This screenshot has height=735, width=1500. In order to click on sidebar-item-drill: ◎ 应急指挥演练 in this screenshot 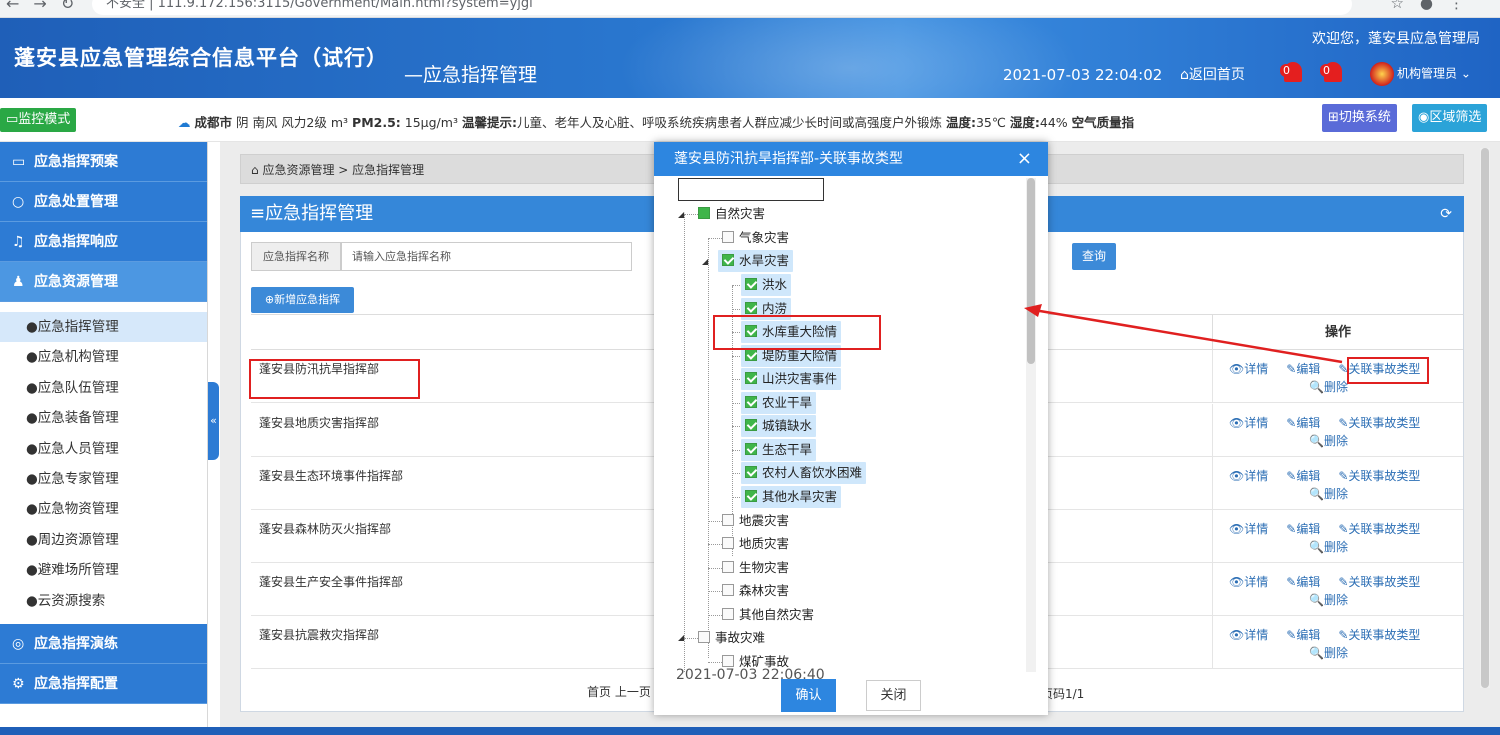, I will do `click(103, 643)`.